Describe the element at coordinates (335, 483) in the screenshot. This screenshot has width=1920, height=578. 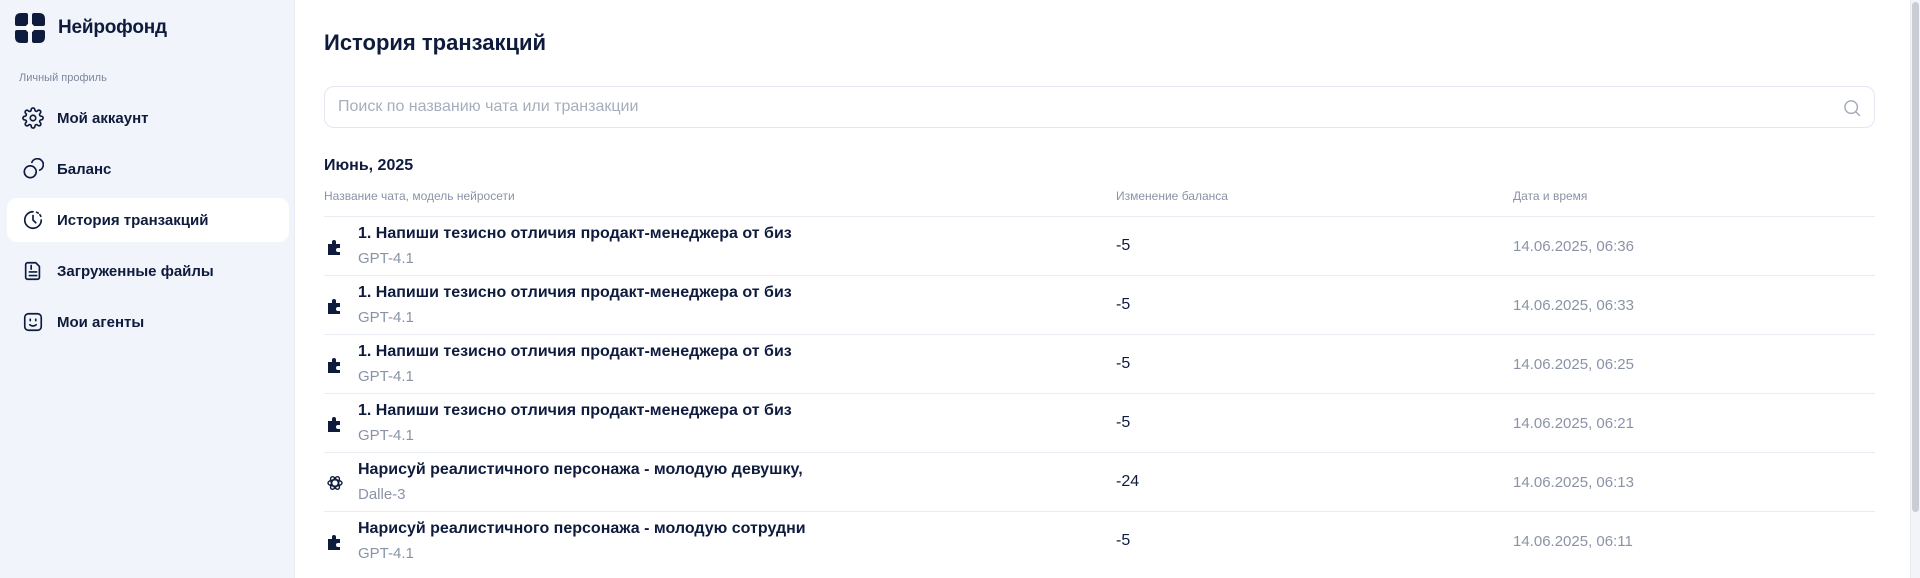
I see `openai-icon` at that location.